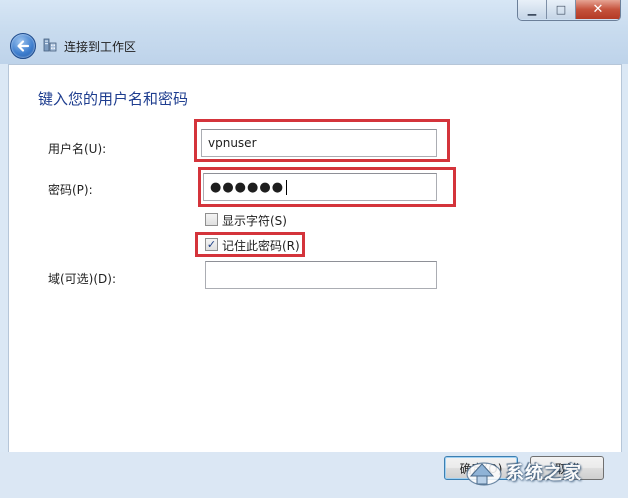 The height and width of the screenshot is (498, 628). I want to click on close-icon: ✕, so click(598, 9).